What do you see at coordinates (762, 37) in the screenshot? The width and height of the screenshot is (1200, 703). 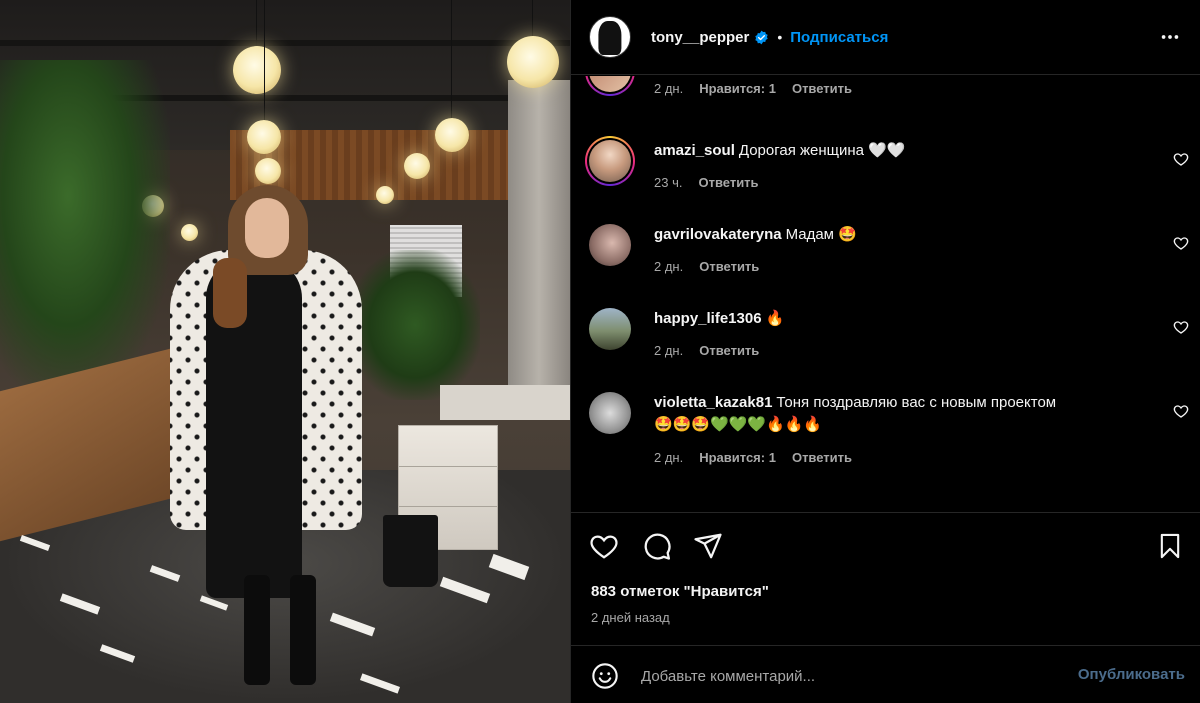 I see `verified-badge-icon` at bounding box center [762, 37].